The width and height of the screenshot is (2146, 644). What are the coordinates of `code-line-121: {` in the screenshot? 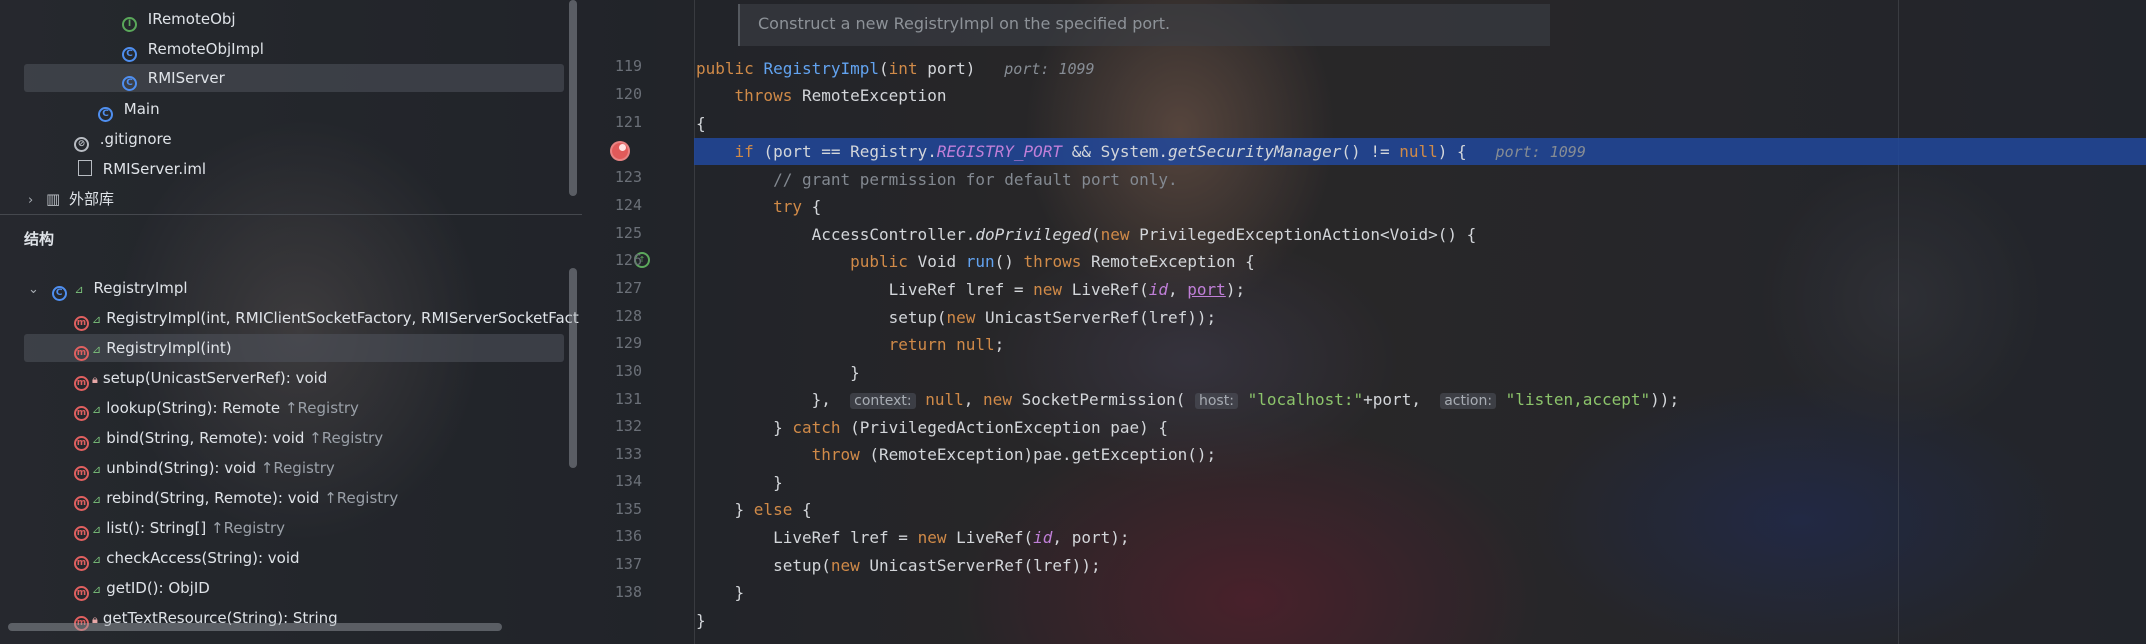 It's located at (701, 123).